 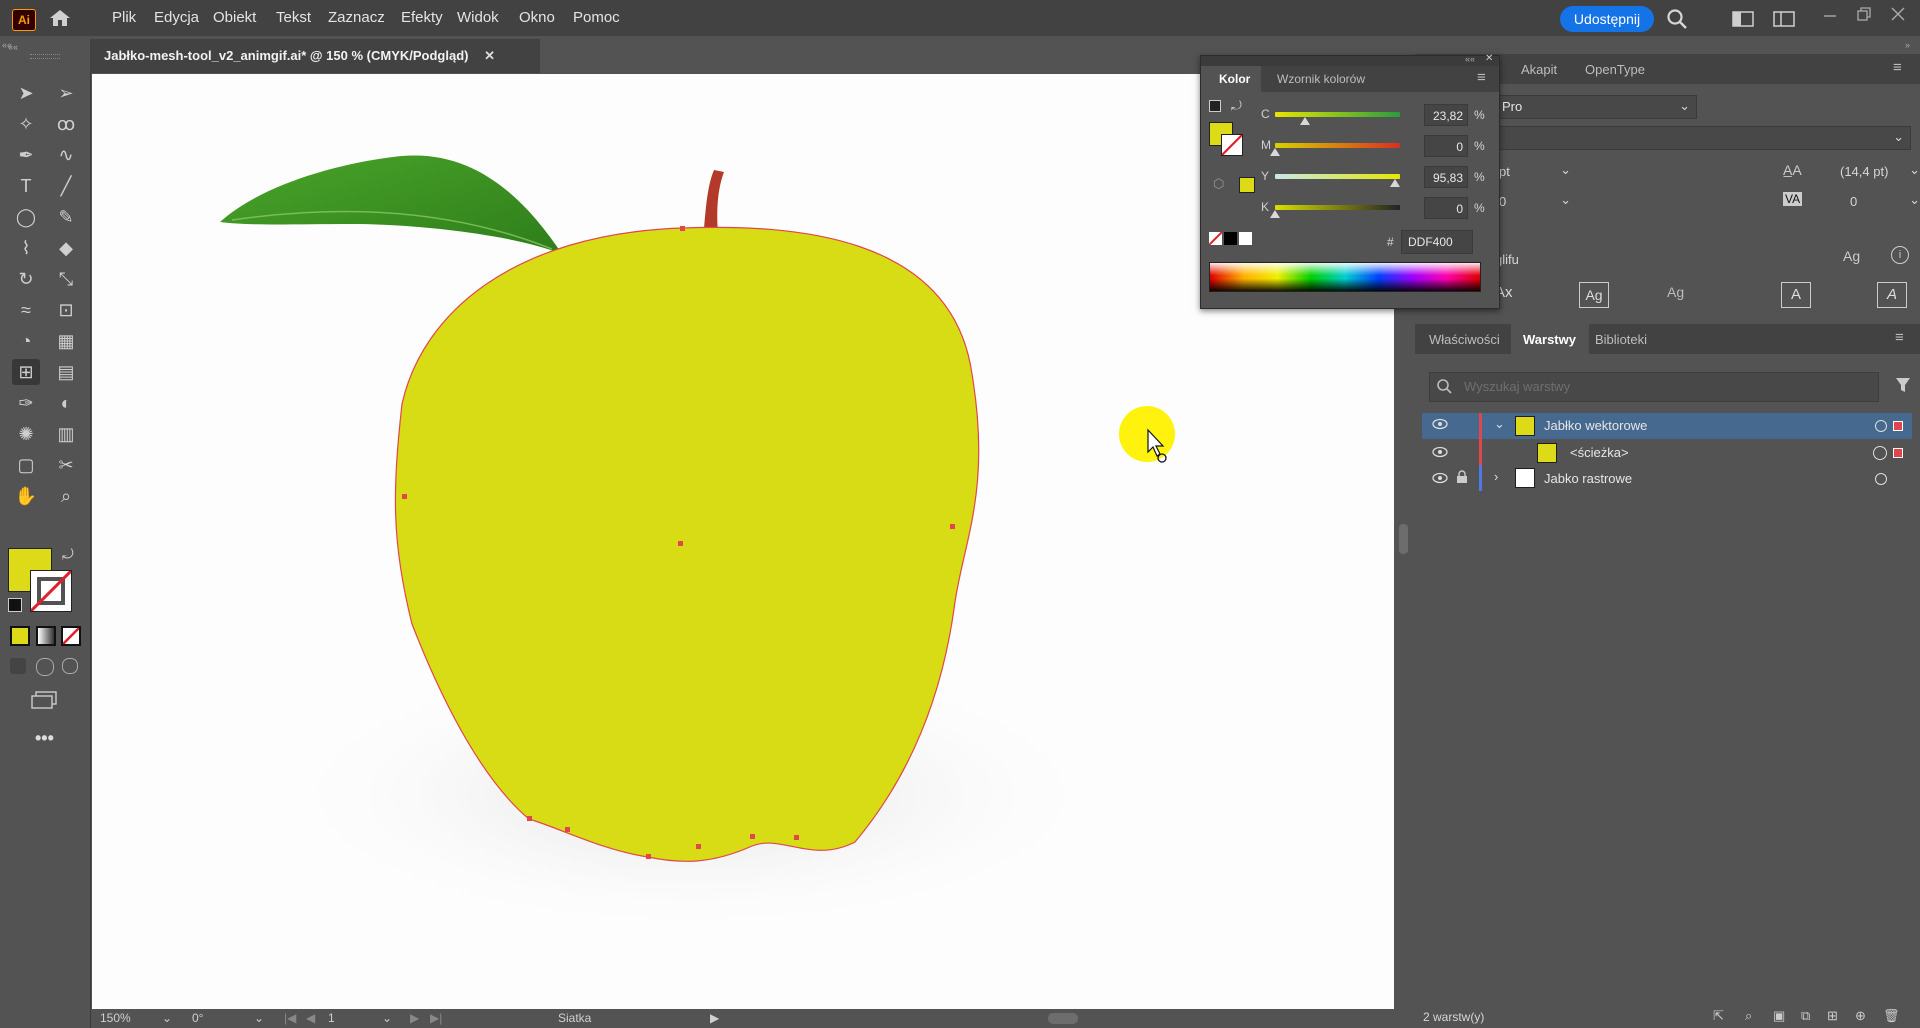 I want to click on gamut-swatch, so click(x=1247, y=185).